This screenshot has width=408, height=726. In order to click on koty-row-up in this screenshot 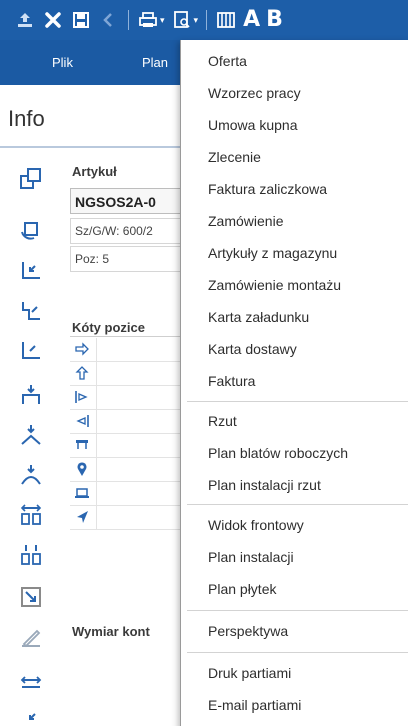, I will do `click(128, 374)`.